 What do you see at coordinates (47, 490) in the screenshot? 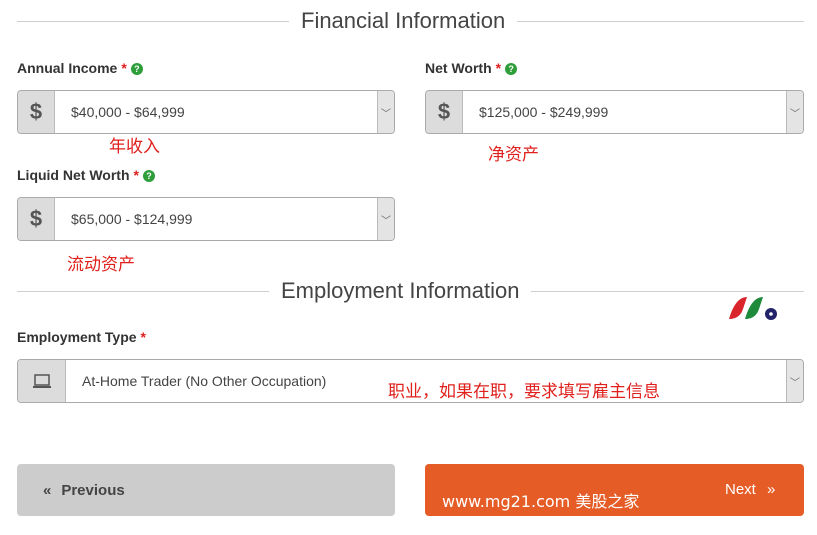
I see `double-chevron-left-icon: «` at bounding box center [47, 490].